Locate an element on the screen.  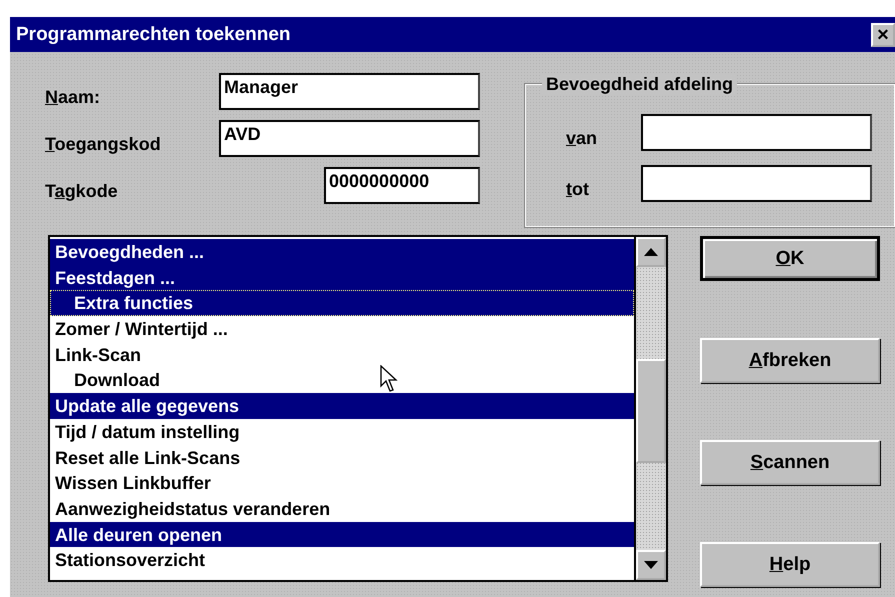
field-label: Tagkode is located at coordinates (81, 192).